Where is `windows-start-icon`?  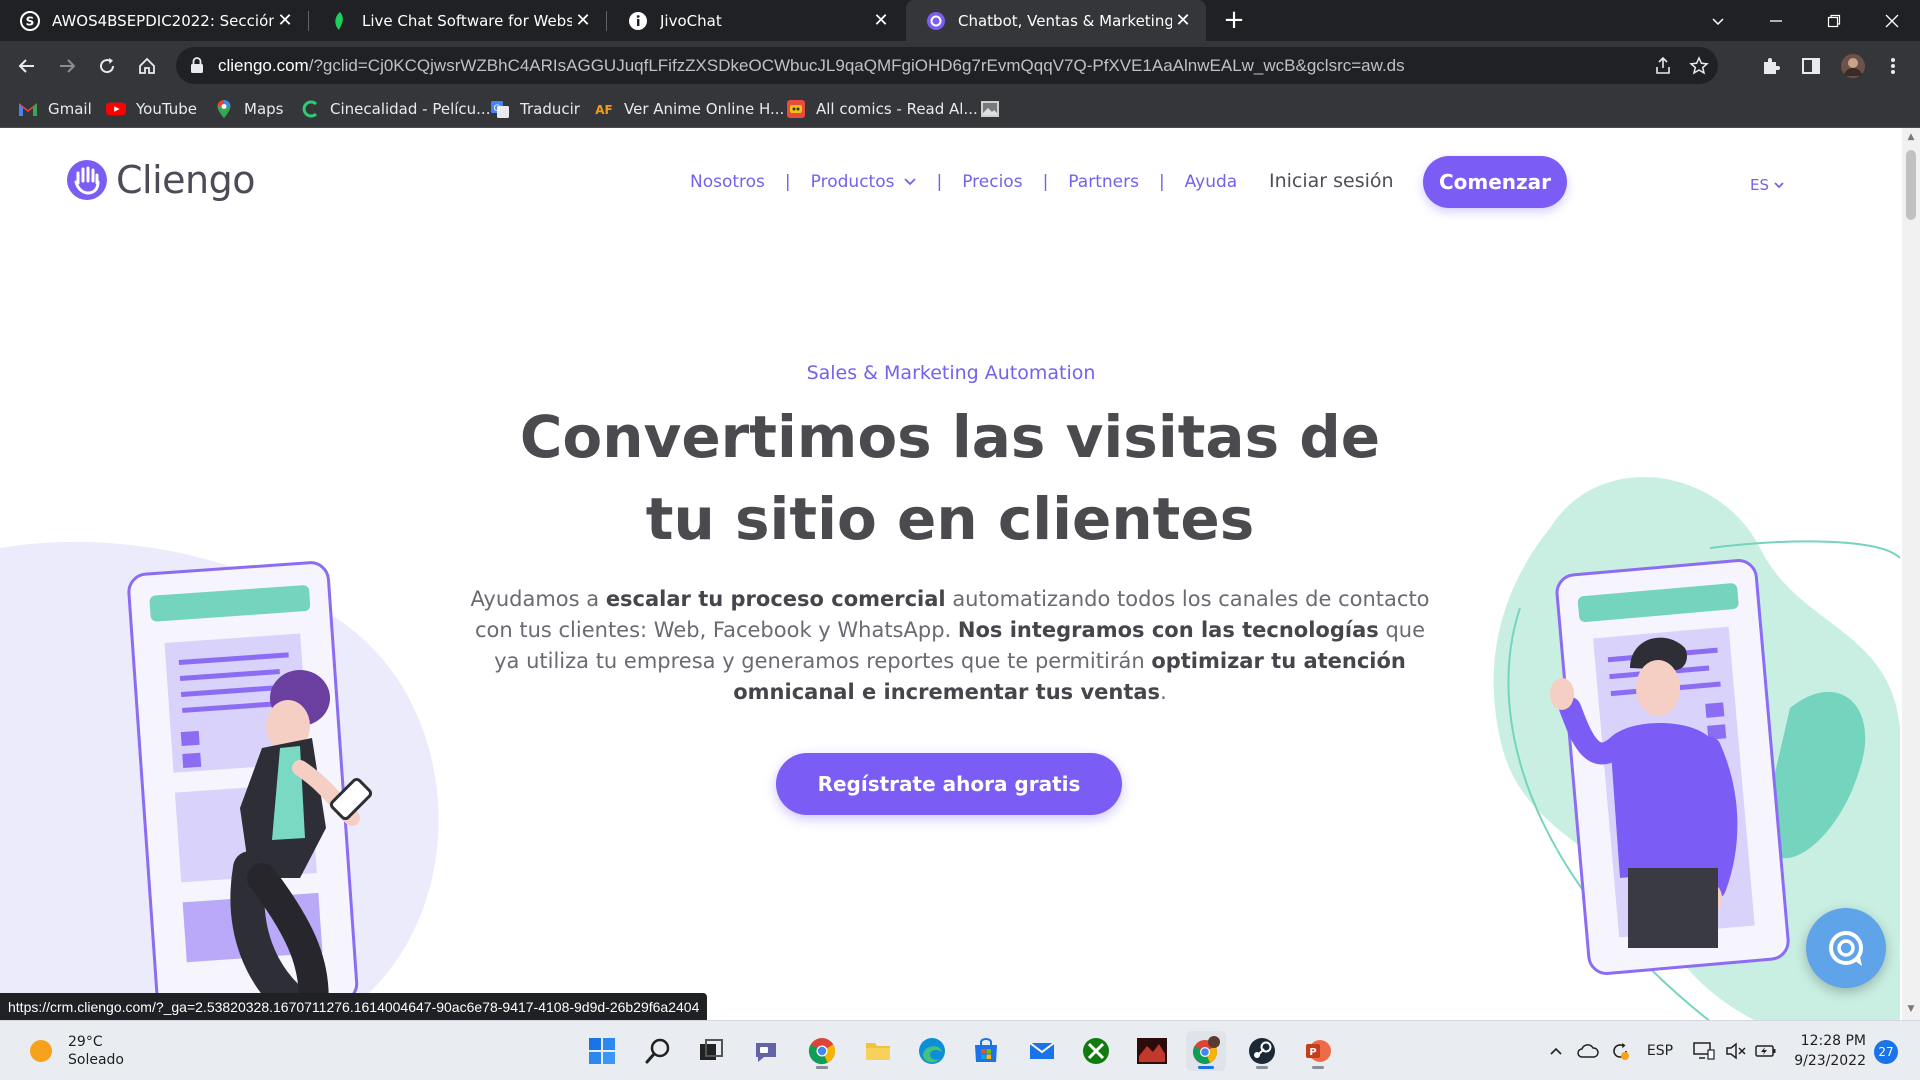
windows-start-icon is located at coordinates (602, 1051).